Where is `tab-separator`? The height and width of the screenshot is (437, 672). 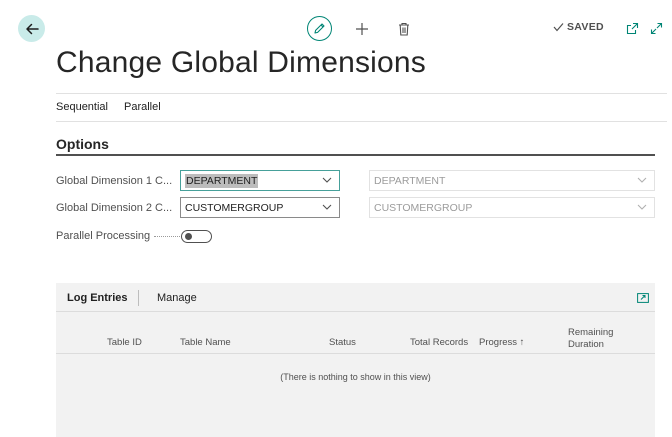 tab-separator is located at coordinates (138, 298).